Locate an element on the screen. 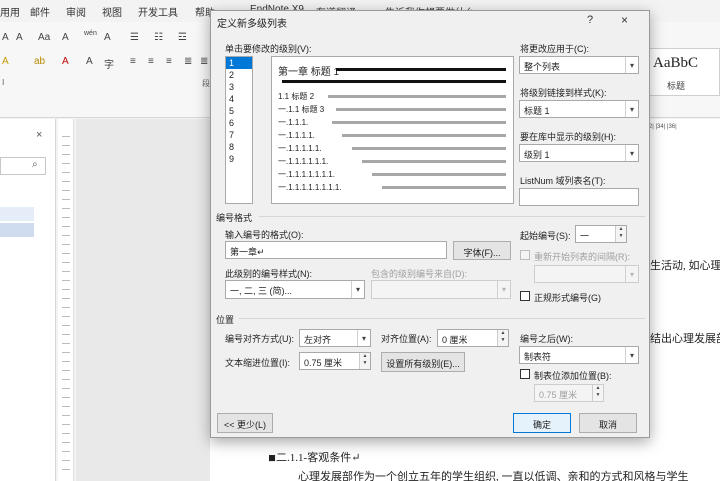 Image resolution: width=720 pixels, height=481 pixels. restart-dropdown: ▾ is located at coordinates (586, 274).